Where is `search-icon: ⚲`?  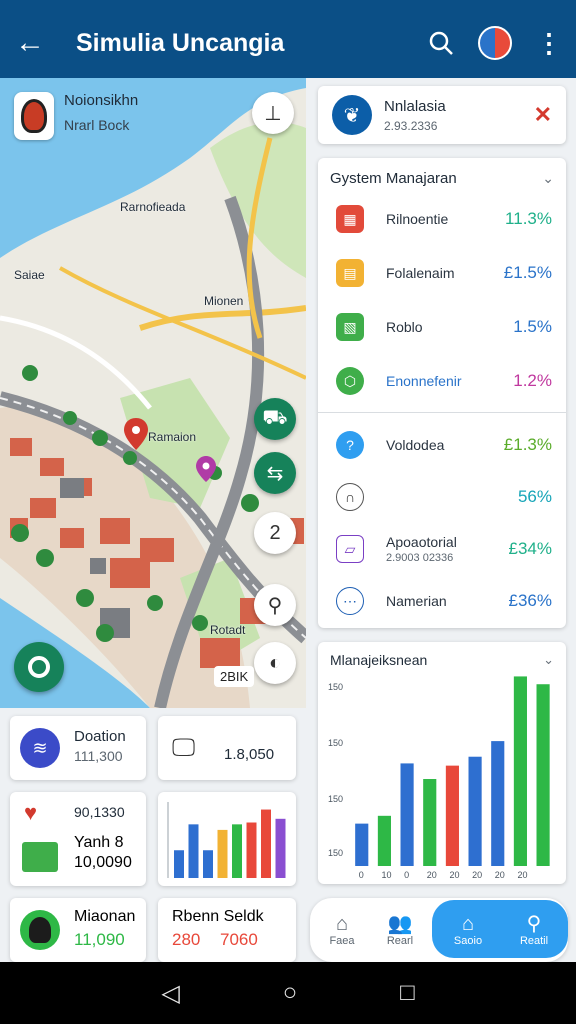 search-icon: ⚲ is located at coordinates (534, 924).